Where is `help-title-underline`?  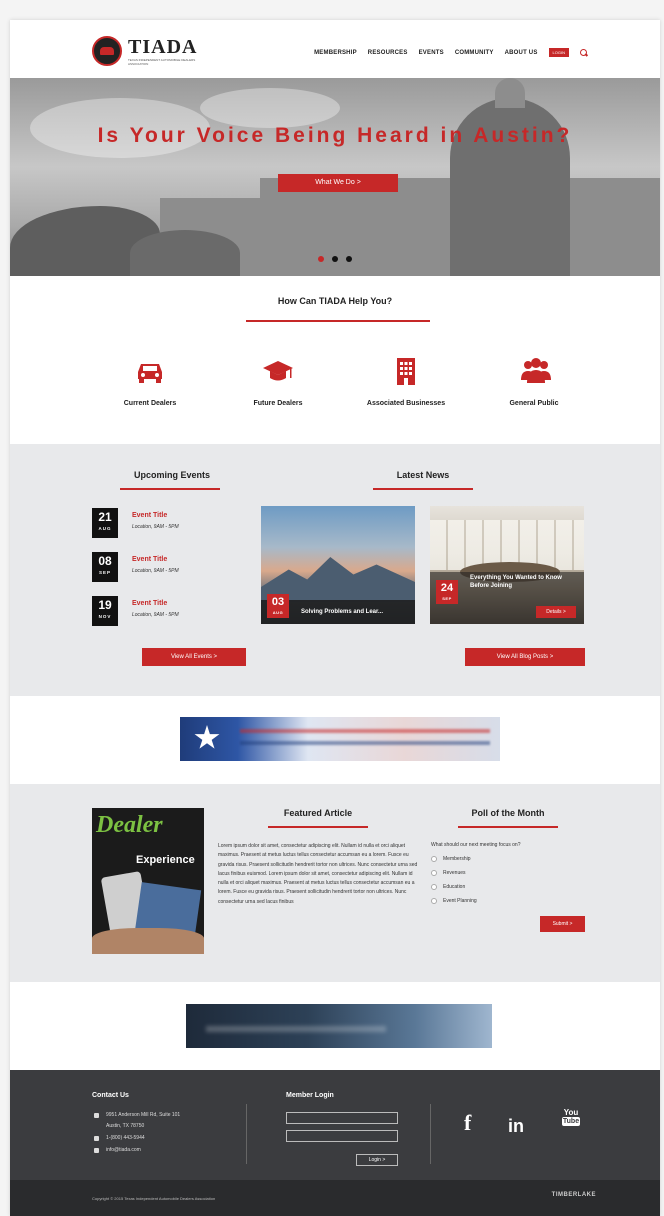 help-title-underline is located at coordinates (338, 321).